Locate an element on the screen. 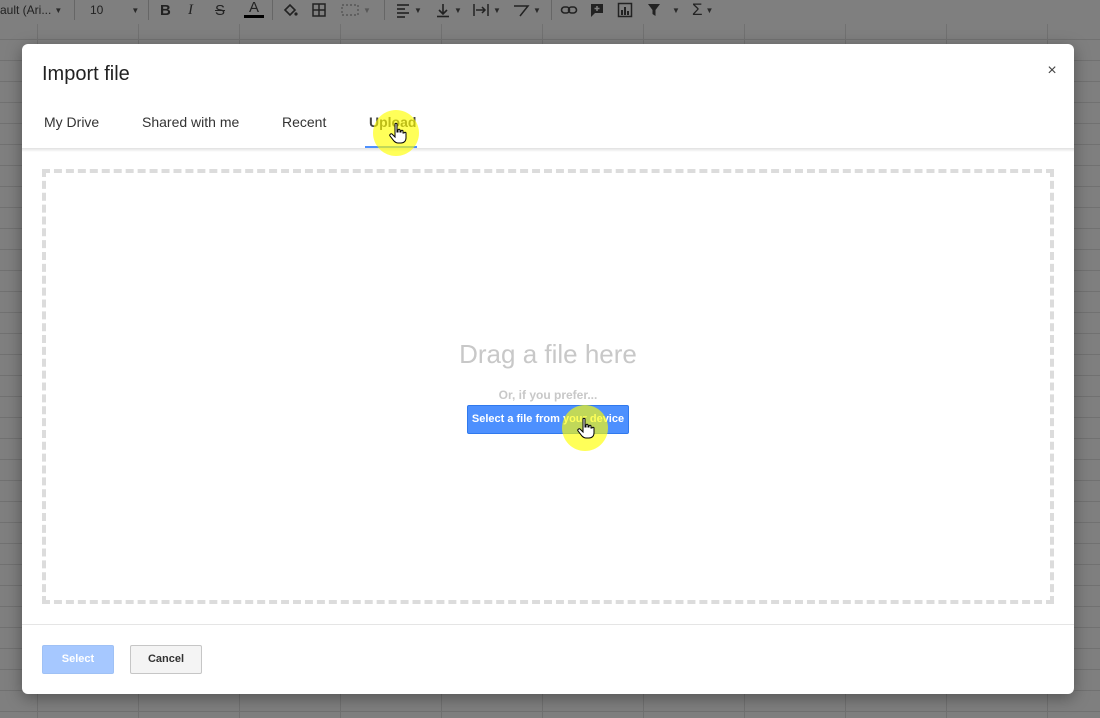  select-button: Select is located at coordinates (78, 659).